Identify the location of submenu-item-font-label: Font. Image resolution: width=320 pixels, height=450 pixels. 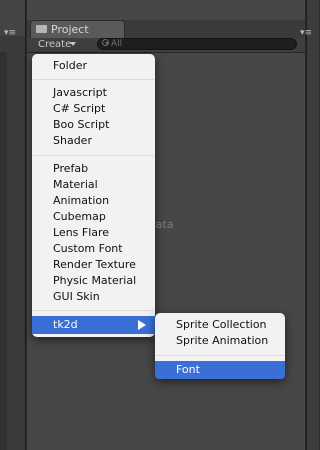
(188, 369).